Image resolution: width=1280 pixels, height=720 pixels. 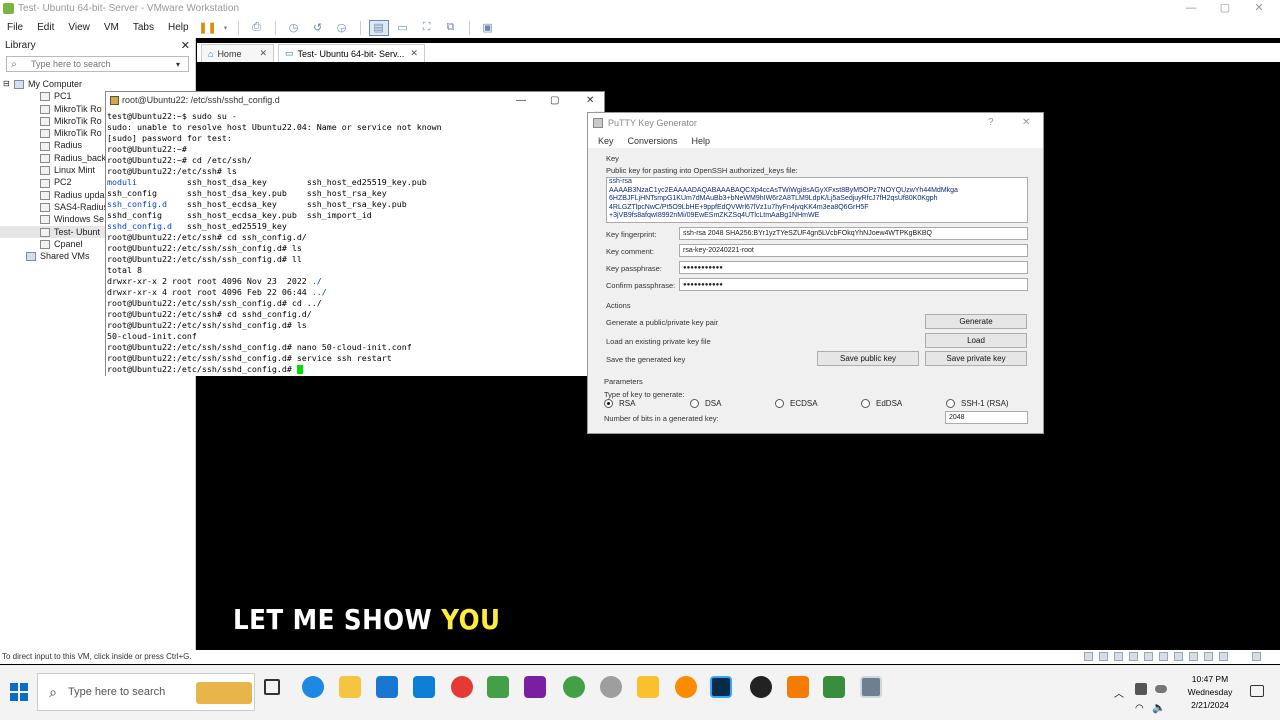 What do you see at coordinates (648, 687) in the screenshot?
I see `sticky-notes-icon` at bounding box center [648, 687].